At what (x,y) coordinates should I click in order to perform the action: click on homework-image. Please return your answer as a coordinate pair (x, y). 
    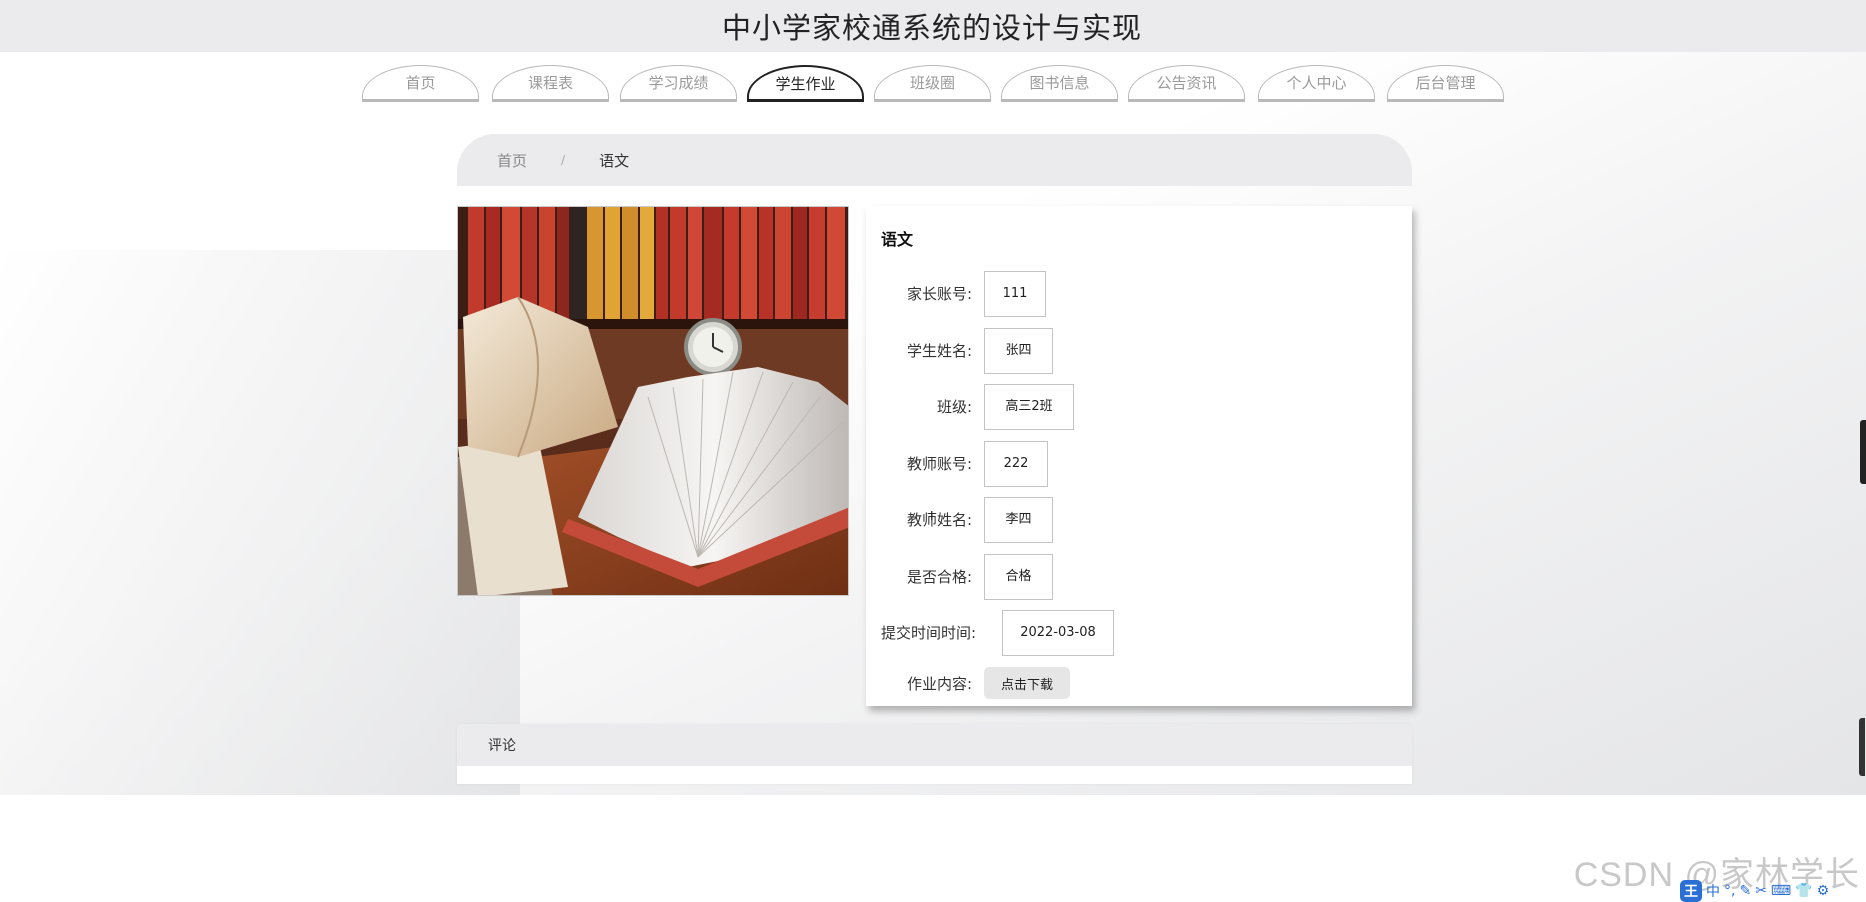
    Looking at the image, I should click on (653, 401).